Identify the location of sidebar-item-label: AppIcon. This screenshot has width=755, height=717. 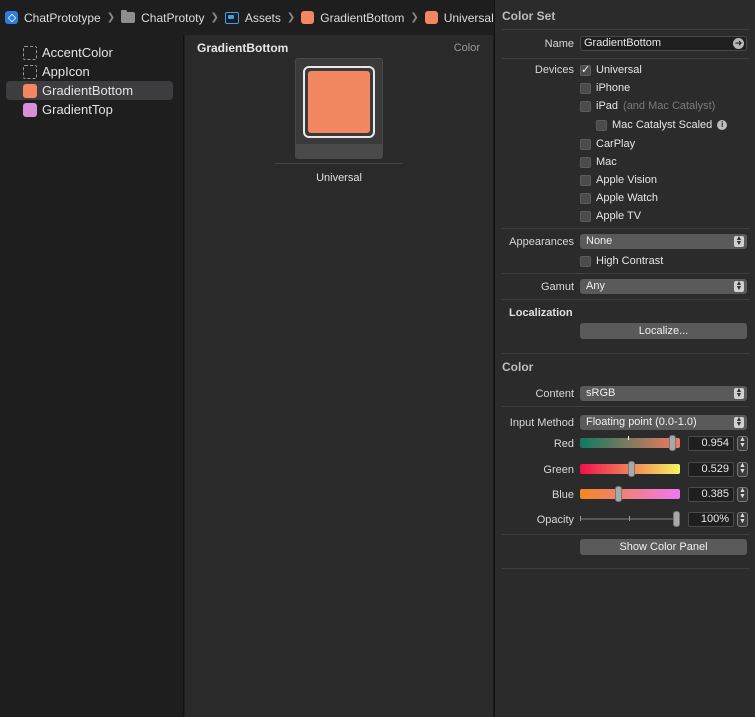
(66, 71).